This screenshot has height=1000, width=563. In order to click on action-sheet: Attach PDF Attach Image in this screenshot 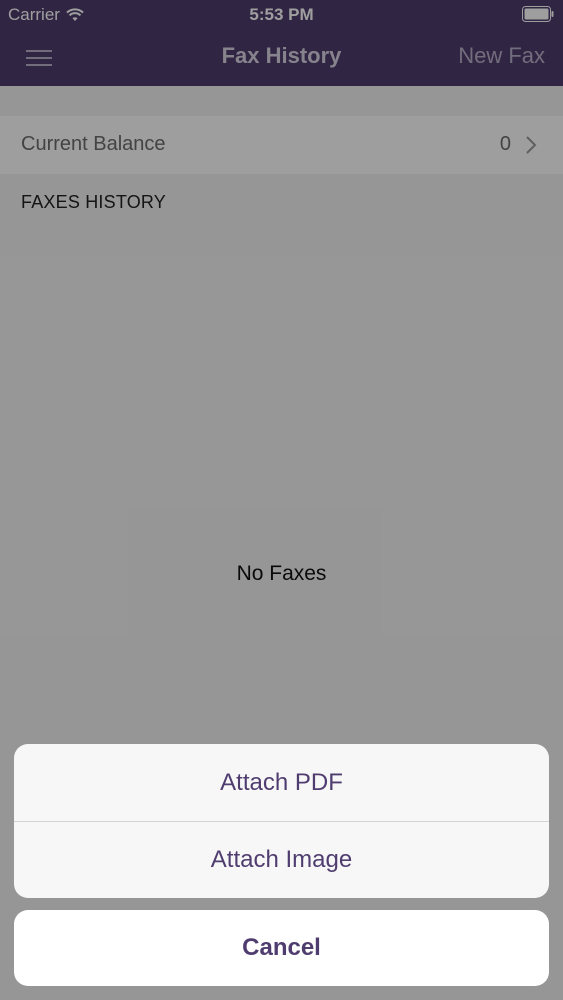, I will do `click(281, 821)`.